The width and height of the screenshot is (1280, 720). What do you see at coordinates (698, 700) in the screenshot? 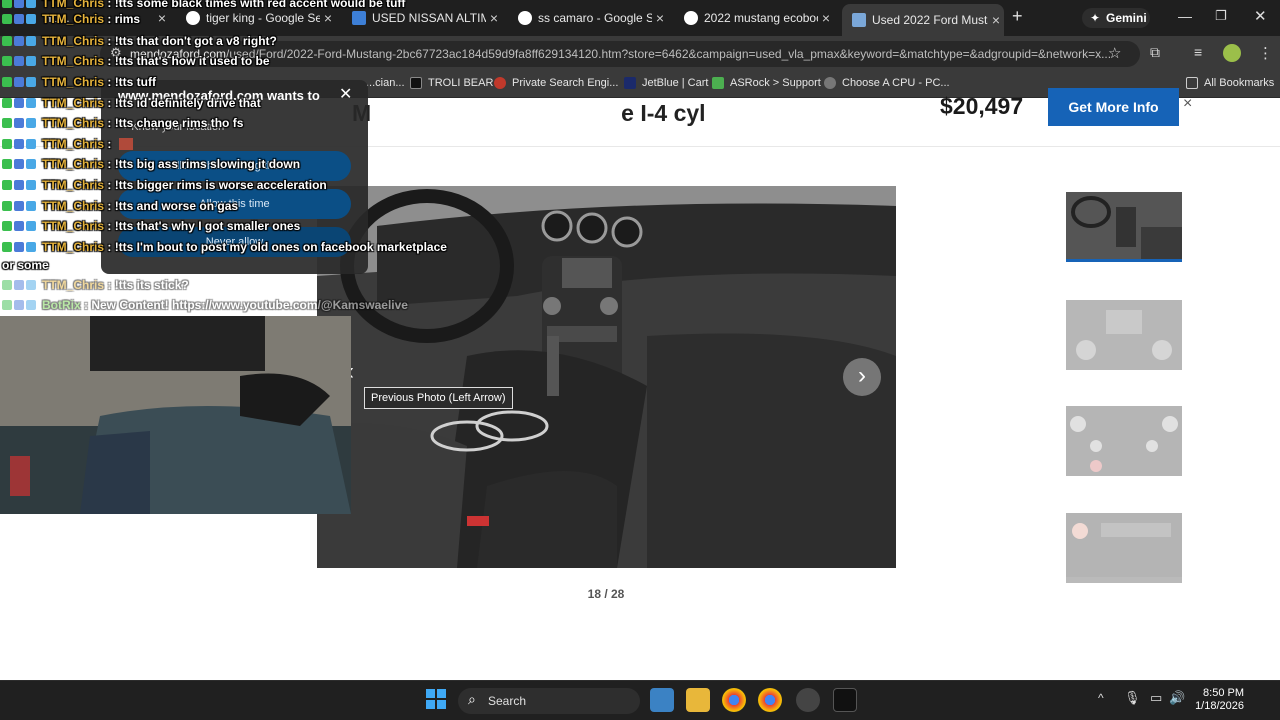
I see `file-explorer-icon` at bounding box center [698, 700].